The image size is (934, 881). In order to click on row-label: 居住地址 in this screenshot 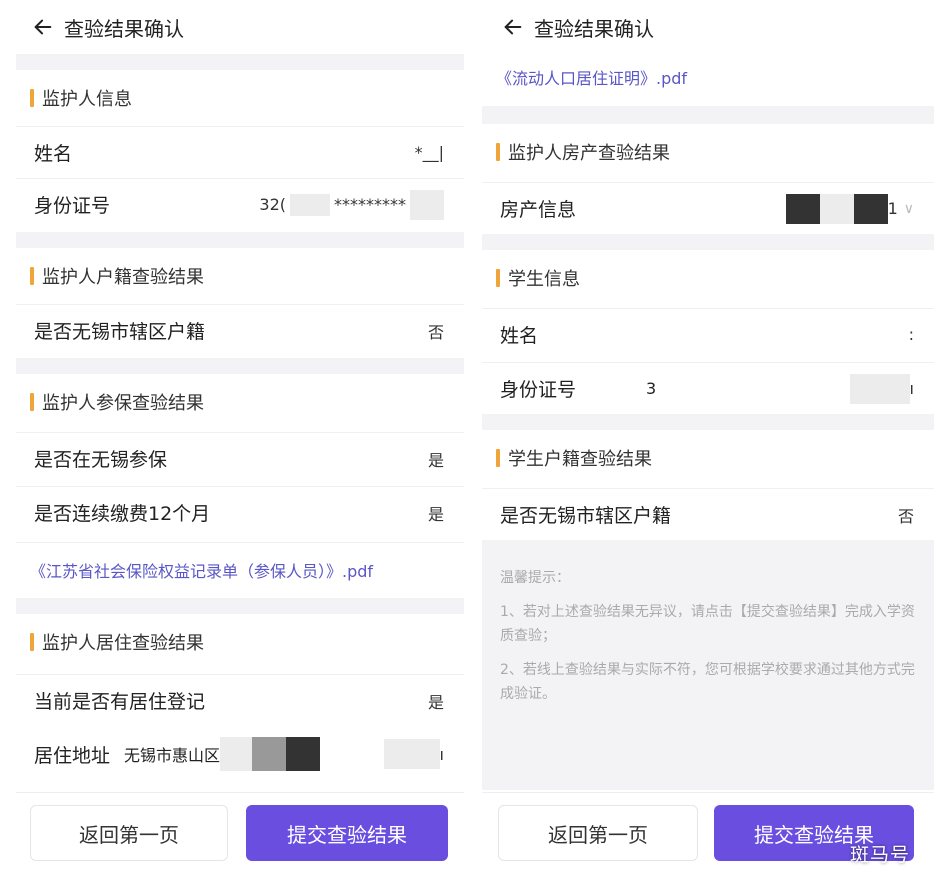, I will do `click(72, 755)`.